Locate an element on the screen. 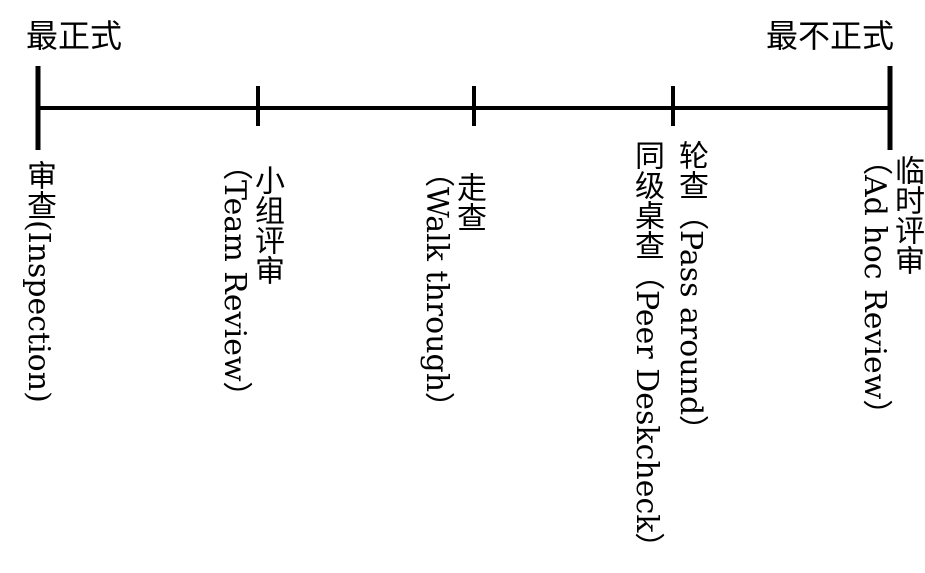 The height and width of the screenshot is (573, 925). review-type-walkthrough: 走查 （Walk through） is located at coordinates (452, 297).